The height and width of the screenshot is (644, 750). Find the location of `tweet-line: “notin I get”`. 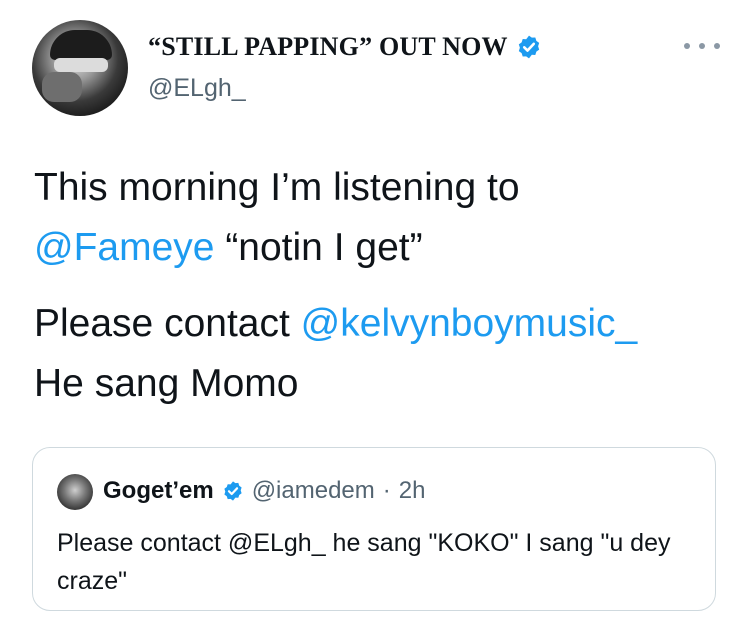

tweet-line: “notin I get” is located at coordinates (318, 247).